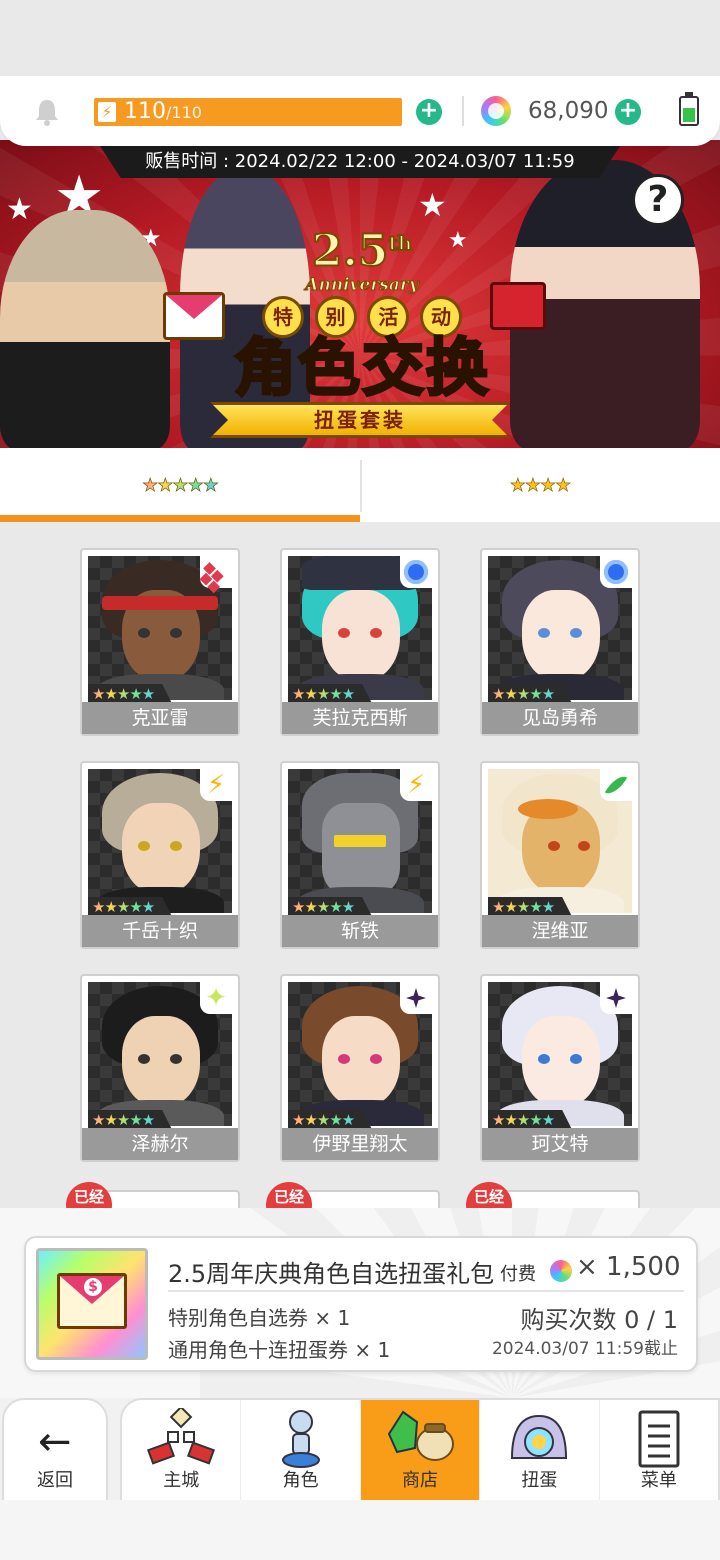  Describe the element at coordinates (279, 1350) in the screenshot. I see `pack-content-item: 通用角色十连扭蛋券 × 1` at that location.